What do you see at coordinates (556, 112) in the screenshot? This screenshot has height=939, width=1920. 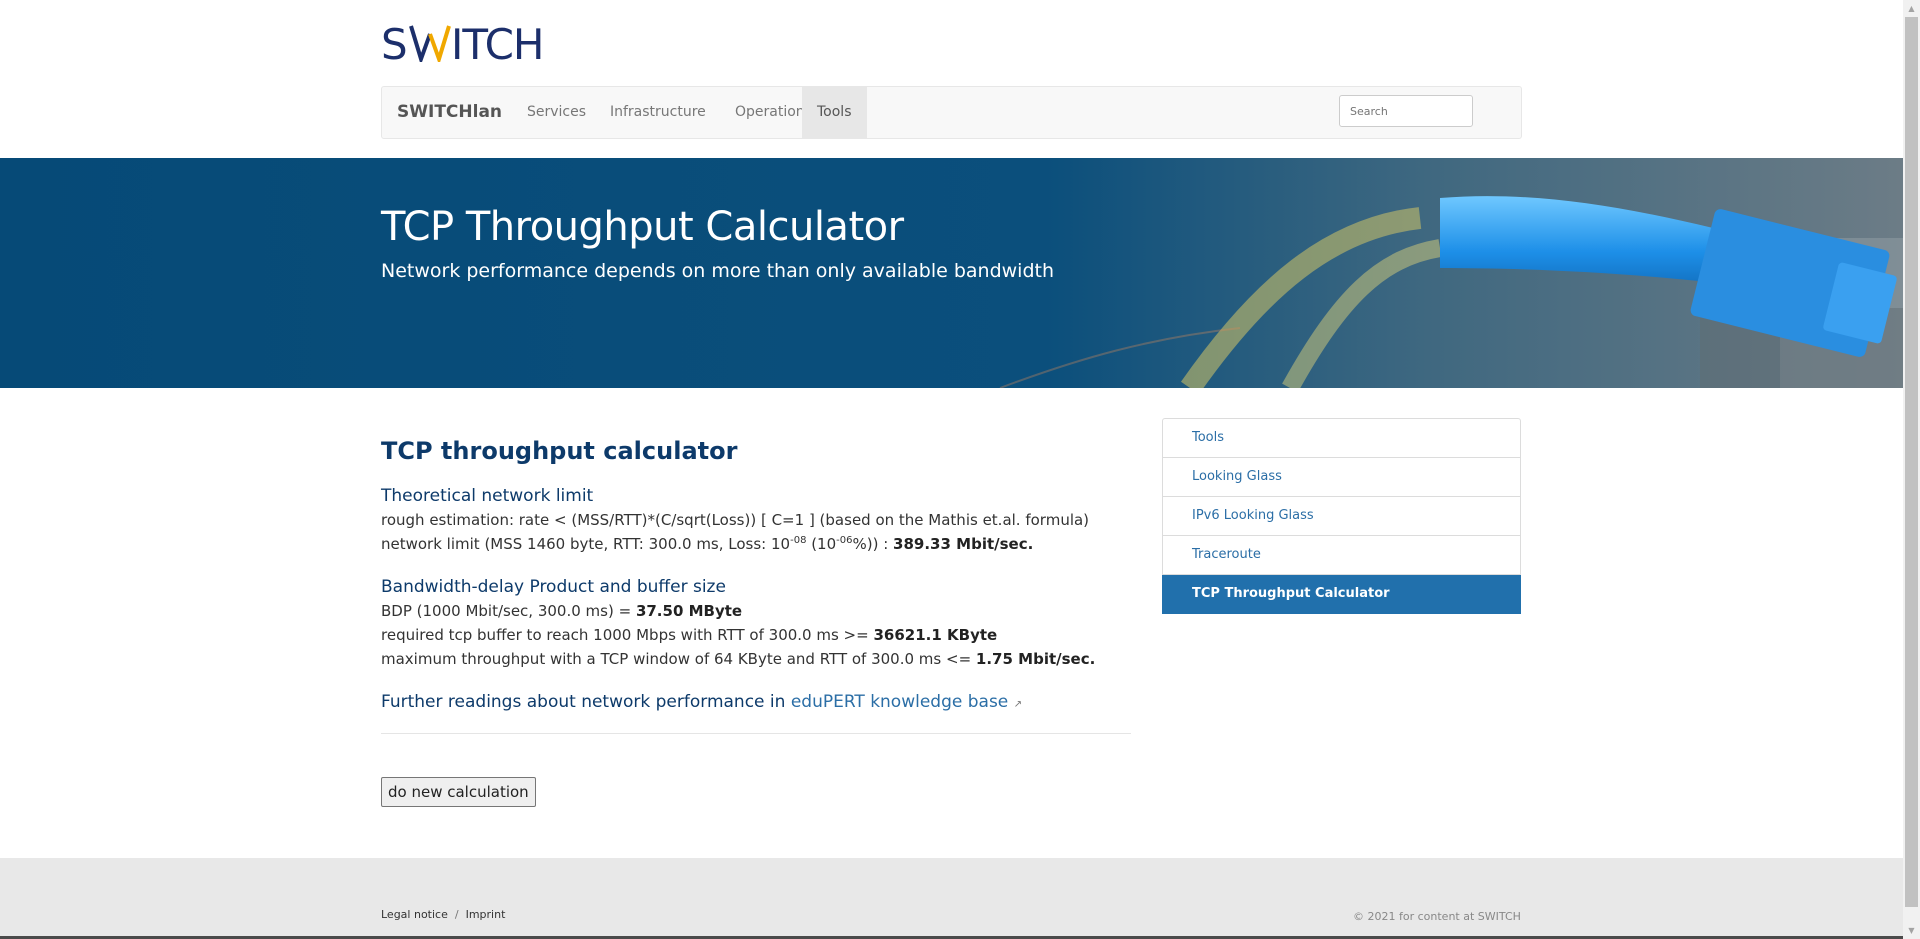 I see `nav-item-services: Services` at bounding box center [556, 112].